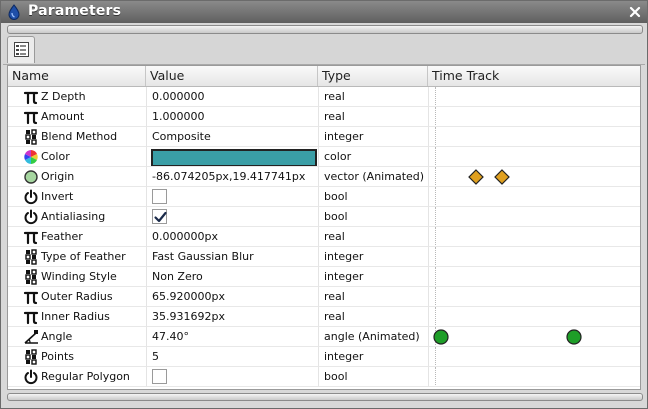  What do you see at coordinates (232, 277) in the screenshot?
I see `param-value-cell: Non Zero` at bounding box center [232, 277].